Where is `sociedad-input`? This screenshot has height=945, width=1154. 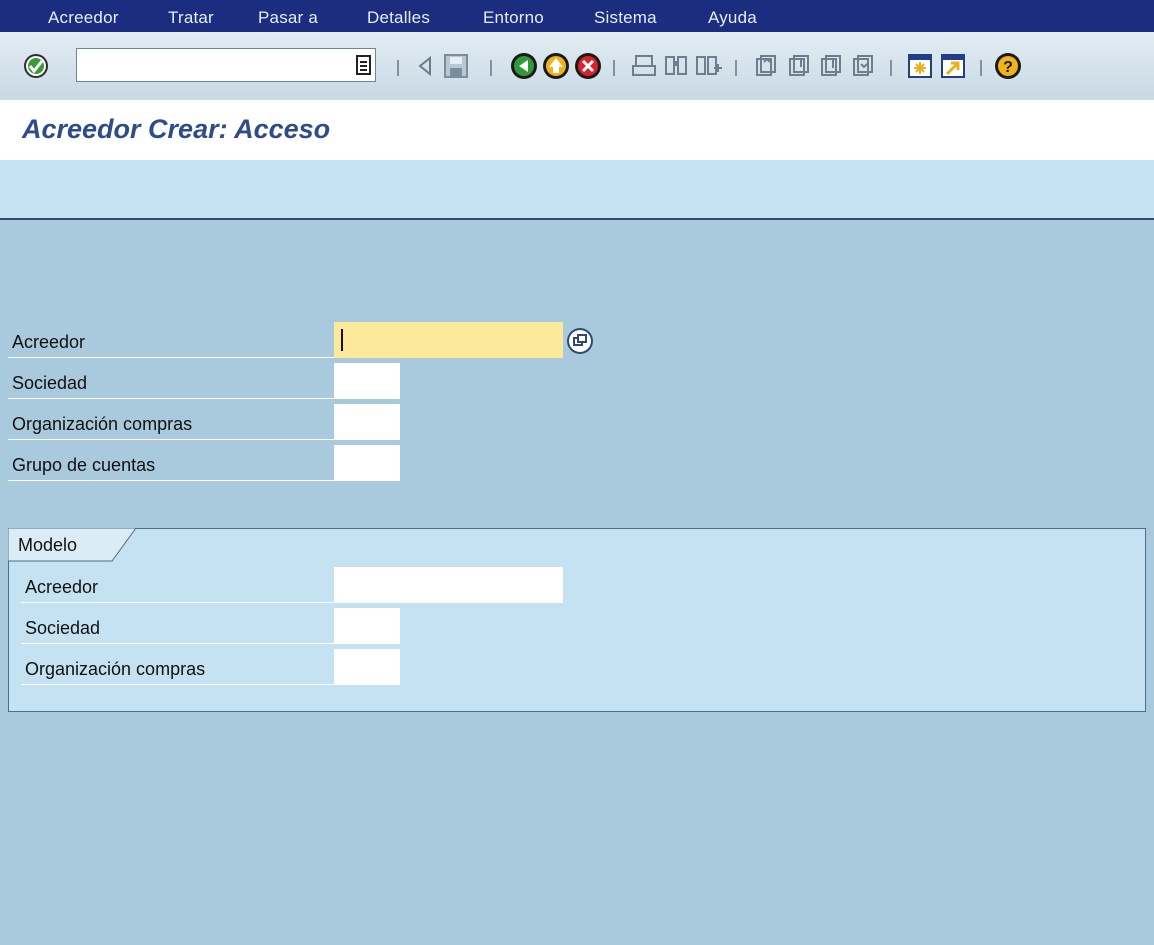
sociedad-input is located at coordinates (367, 381).